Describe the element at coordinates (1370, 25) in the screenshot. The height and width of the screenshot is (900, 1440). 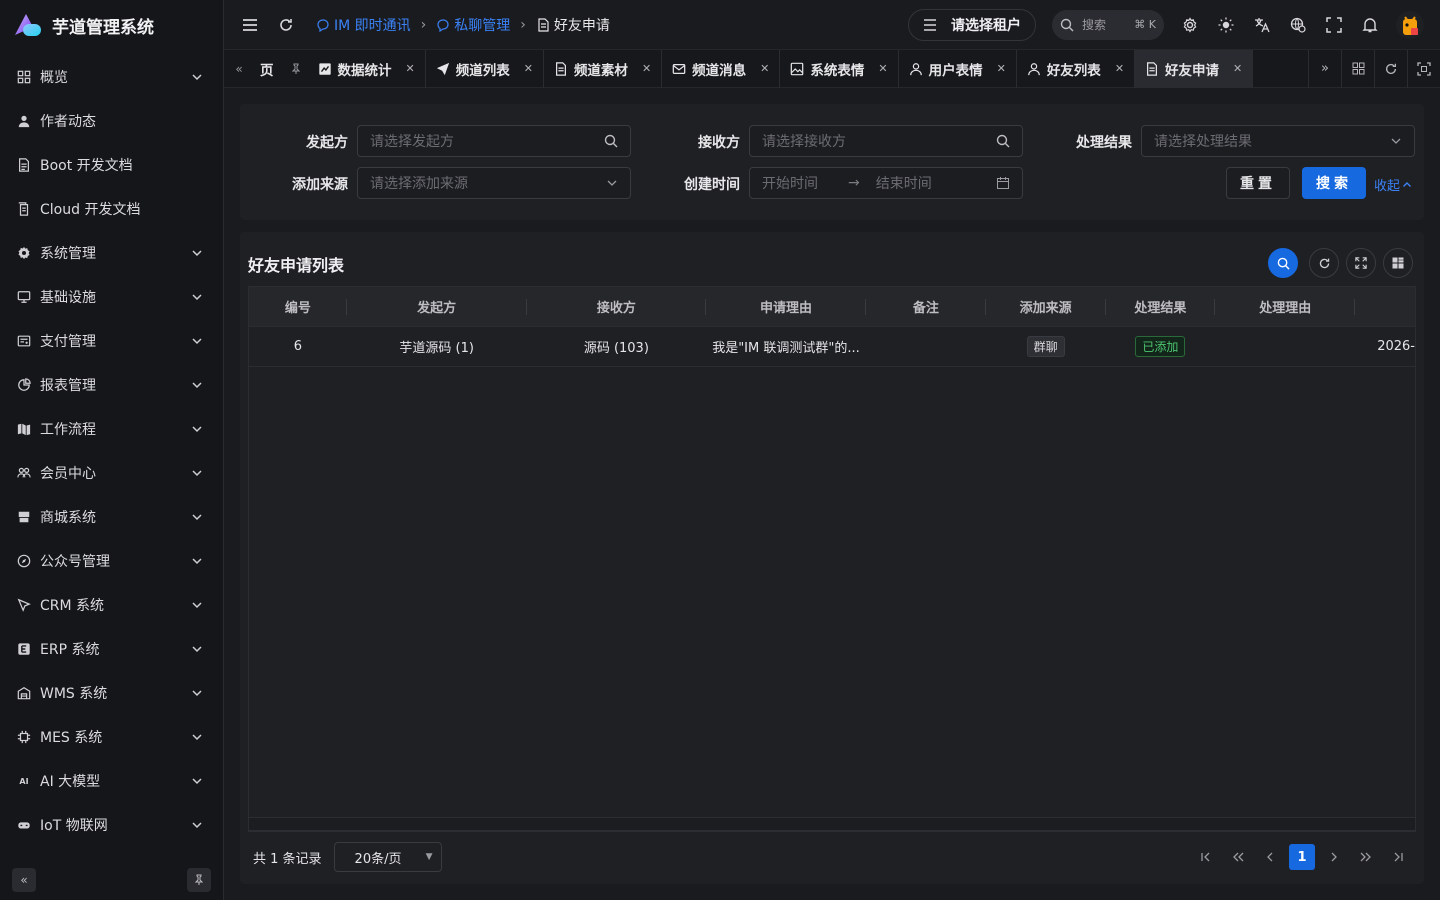
I see `notification-bell-icon` at that location.